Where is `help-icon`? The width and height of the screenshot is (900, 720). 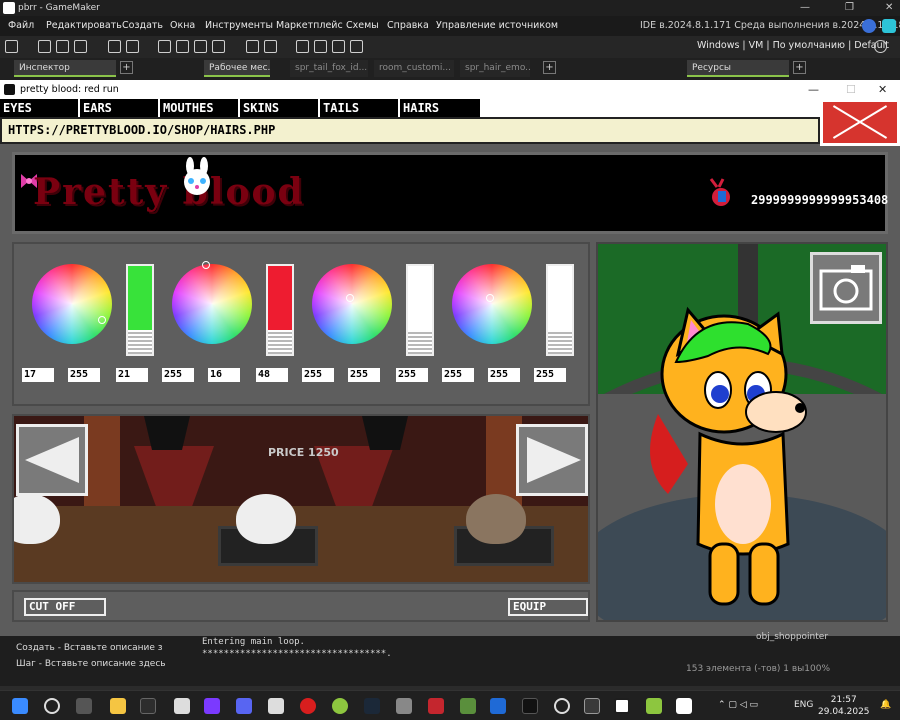
help-icon is located at coordinates (270, 46).